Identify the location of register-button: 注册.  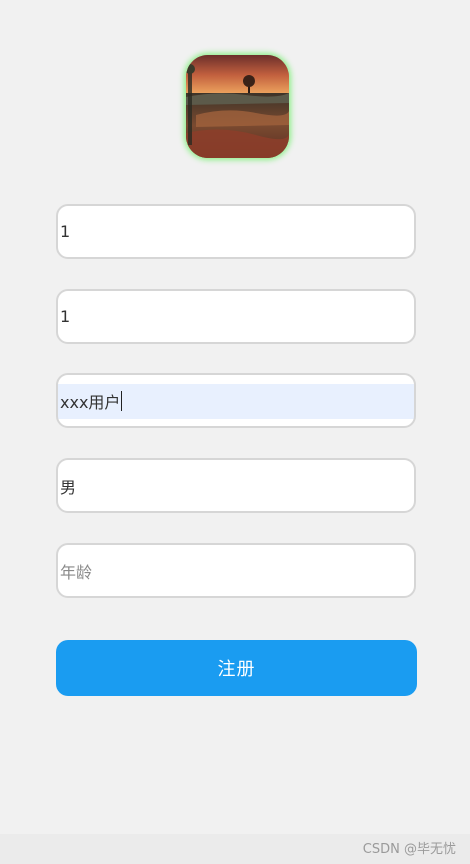
(236, 668).